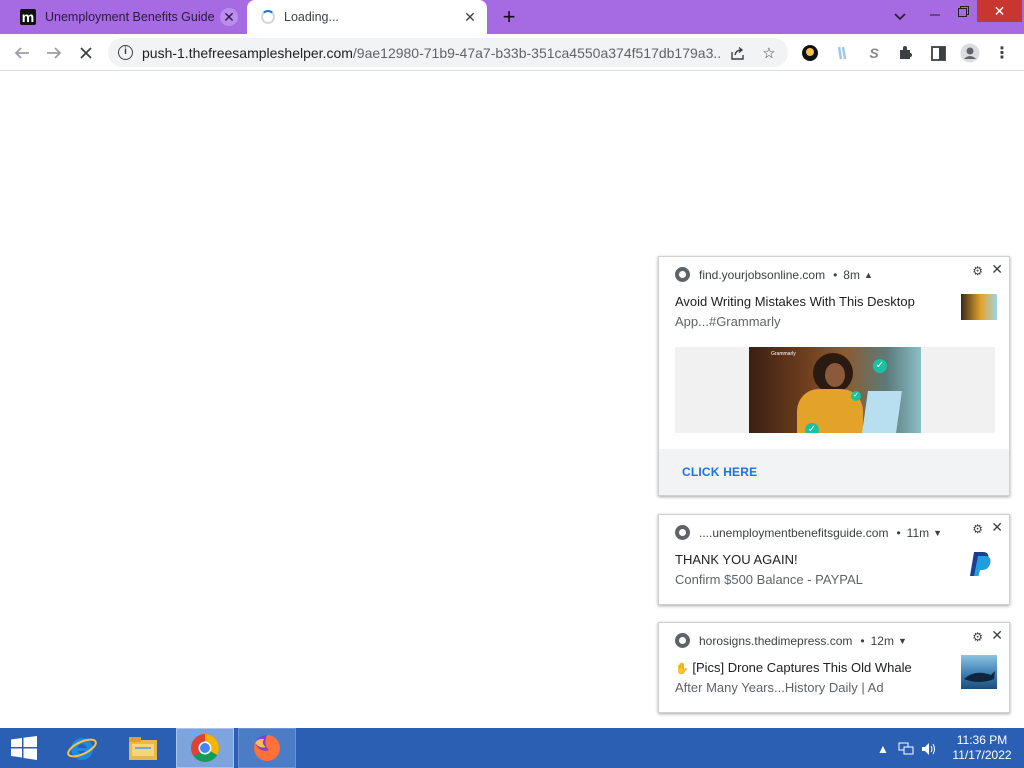 The width and height of the screenshot is (1024, 768). What do you see at coordinates (762, 274) in the screenshot?
I see `notification-source: find.yourjobsonline.com` at bounding box center [762, 274].